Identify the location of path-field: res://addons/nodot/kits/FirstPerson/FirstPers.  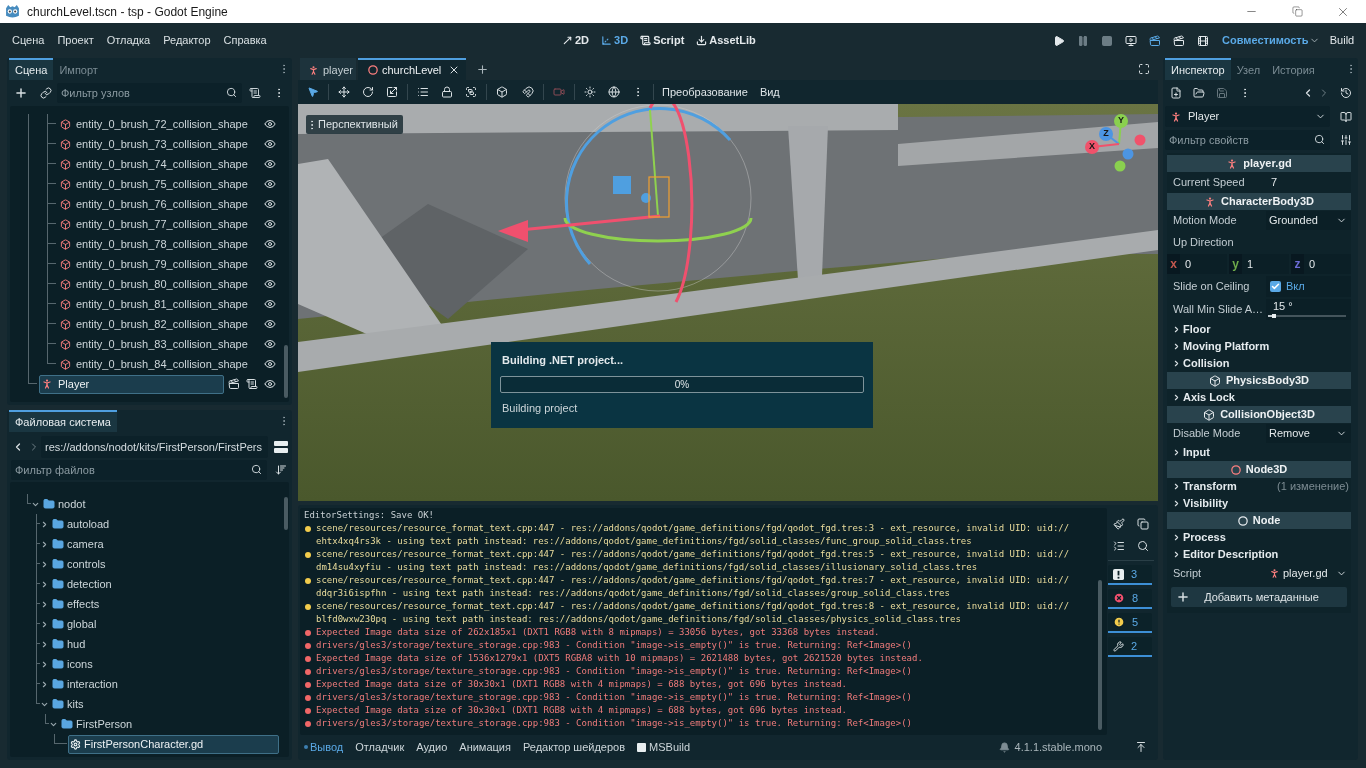
(154, 447).